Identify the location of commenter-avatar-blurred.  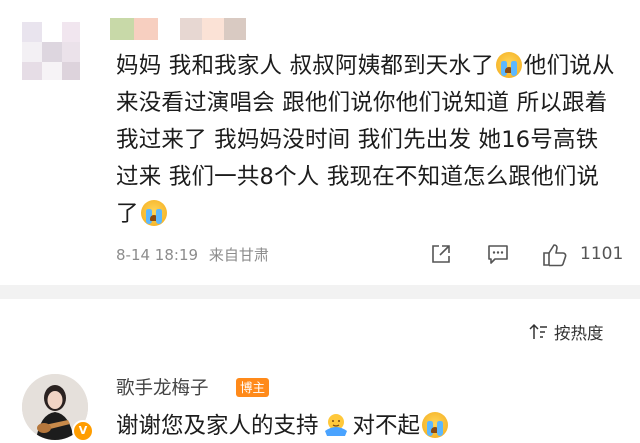
(51, 51).